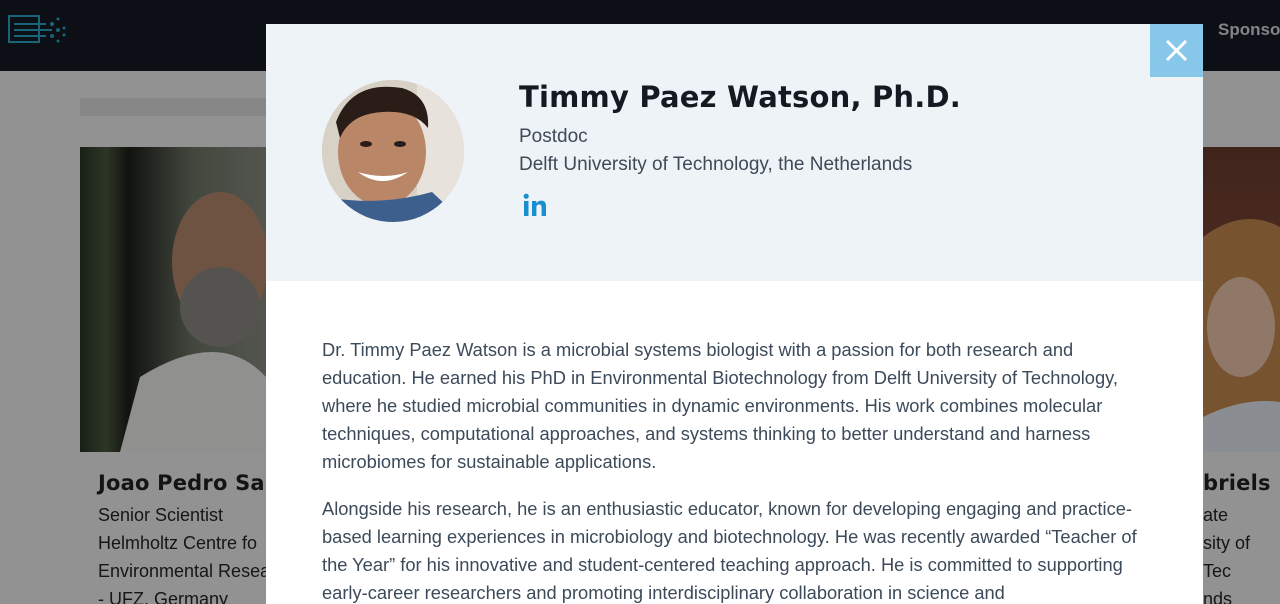 The height and width of the screenshot is (604, 1280). Describe the element at coordinates (535, 205) in the screenshot. I see `linkedin-icon` at that location.